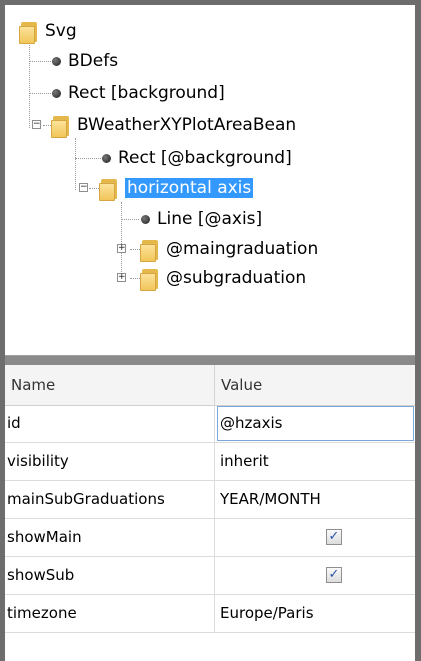 This screenshot has width=421, height=661. Describe the element at coordinates (315, 423) in the screenshot. I see `property-value-field: @hzaxis` at that location.